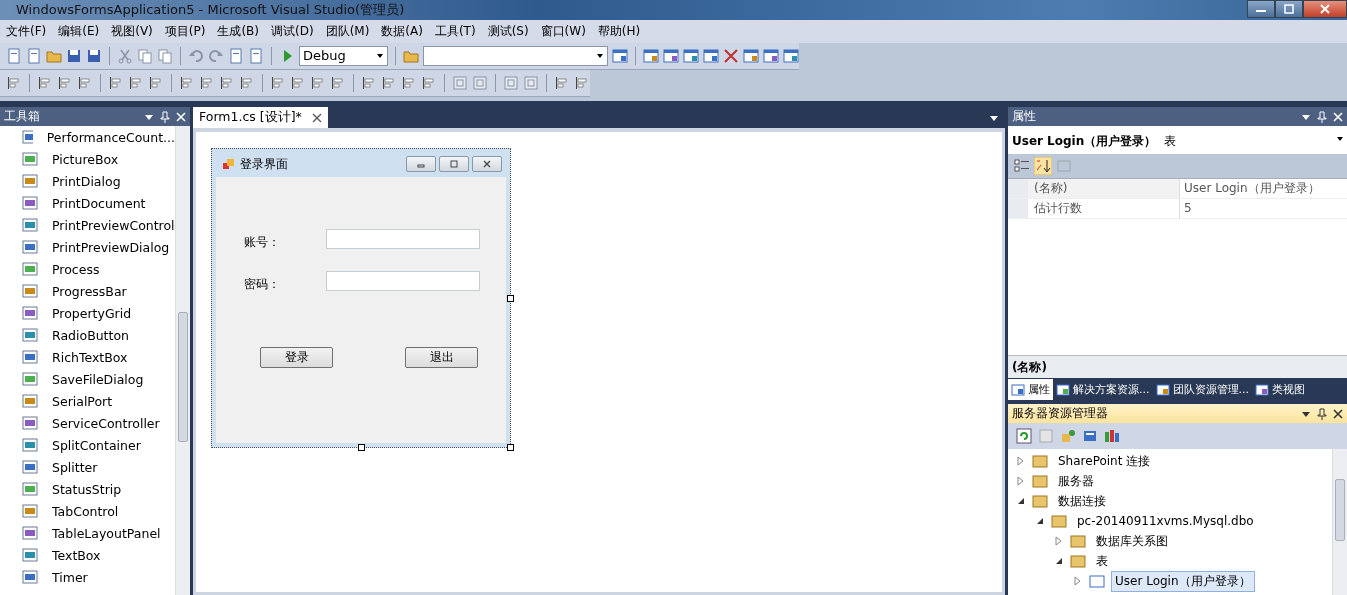 The width and height of the screenshot is (1347, 595). Describe the element at coordinates (79, 31) in the screenshot. I see `menu-item: 编辑(E)` at that location.